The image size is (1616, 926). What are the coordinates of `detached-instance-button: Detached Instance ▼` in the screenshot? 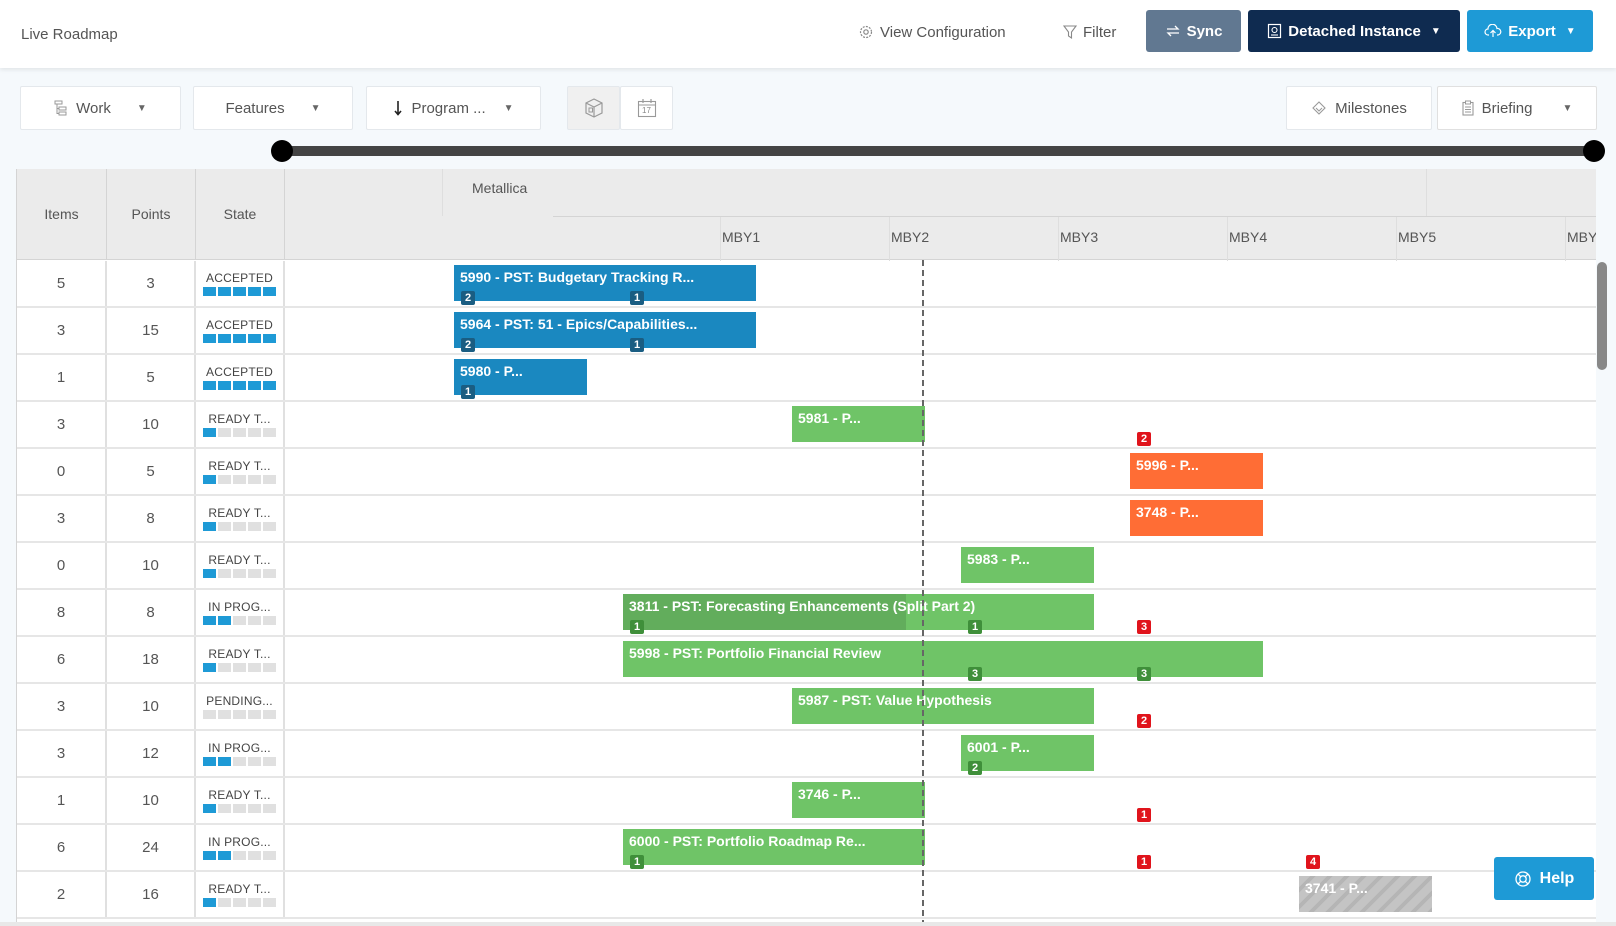 It's located at (1354, 31).